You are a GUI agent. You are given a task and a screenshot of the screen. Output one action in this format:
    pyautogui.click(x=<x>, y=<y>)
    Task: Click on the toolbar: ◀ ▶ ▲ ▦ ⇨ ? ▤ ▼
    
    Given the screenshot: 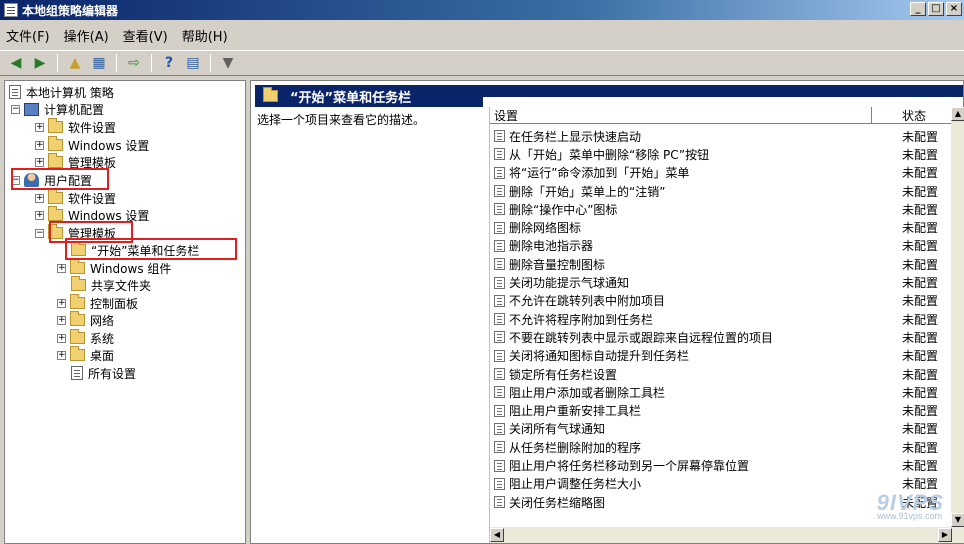 What is the action you would take?
    pyautogui.click(x=482, y=63)
    